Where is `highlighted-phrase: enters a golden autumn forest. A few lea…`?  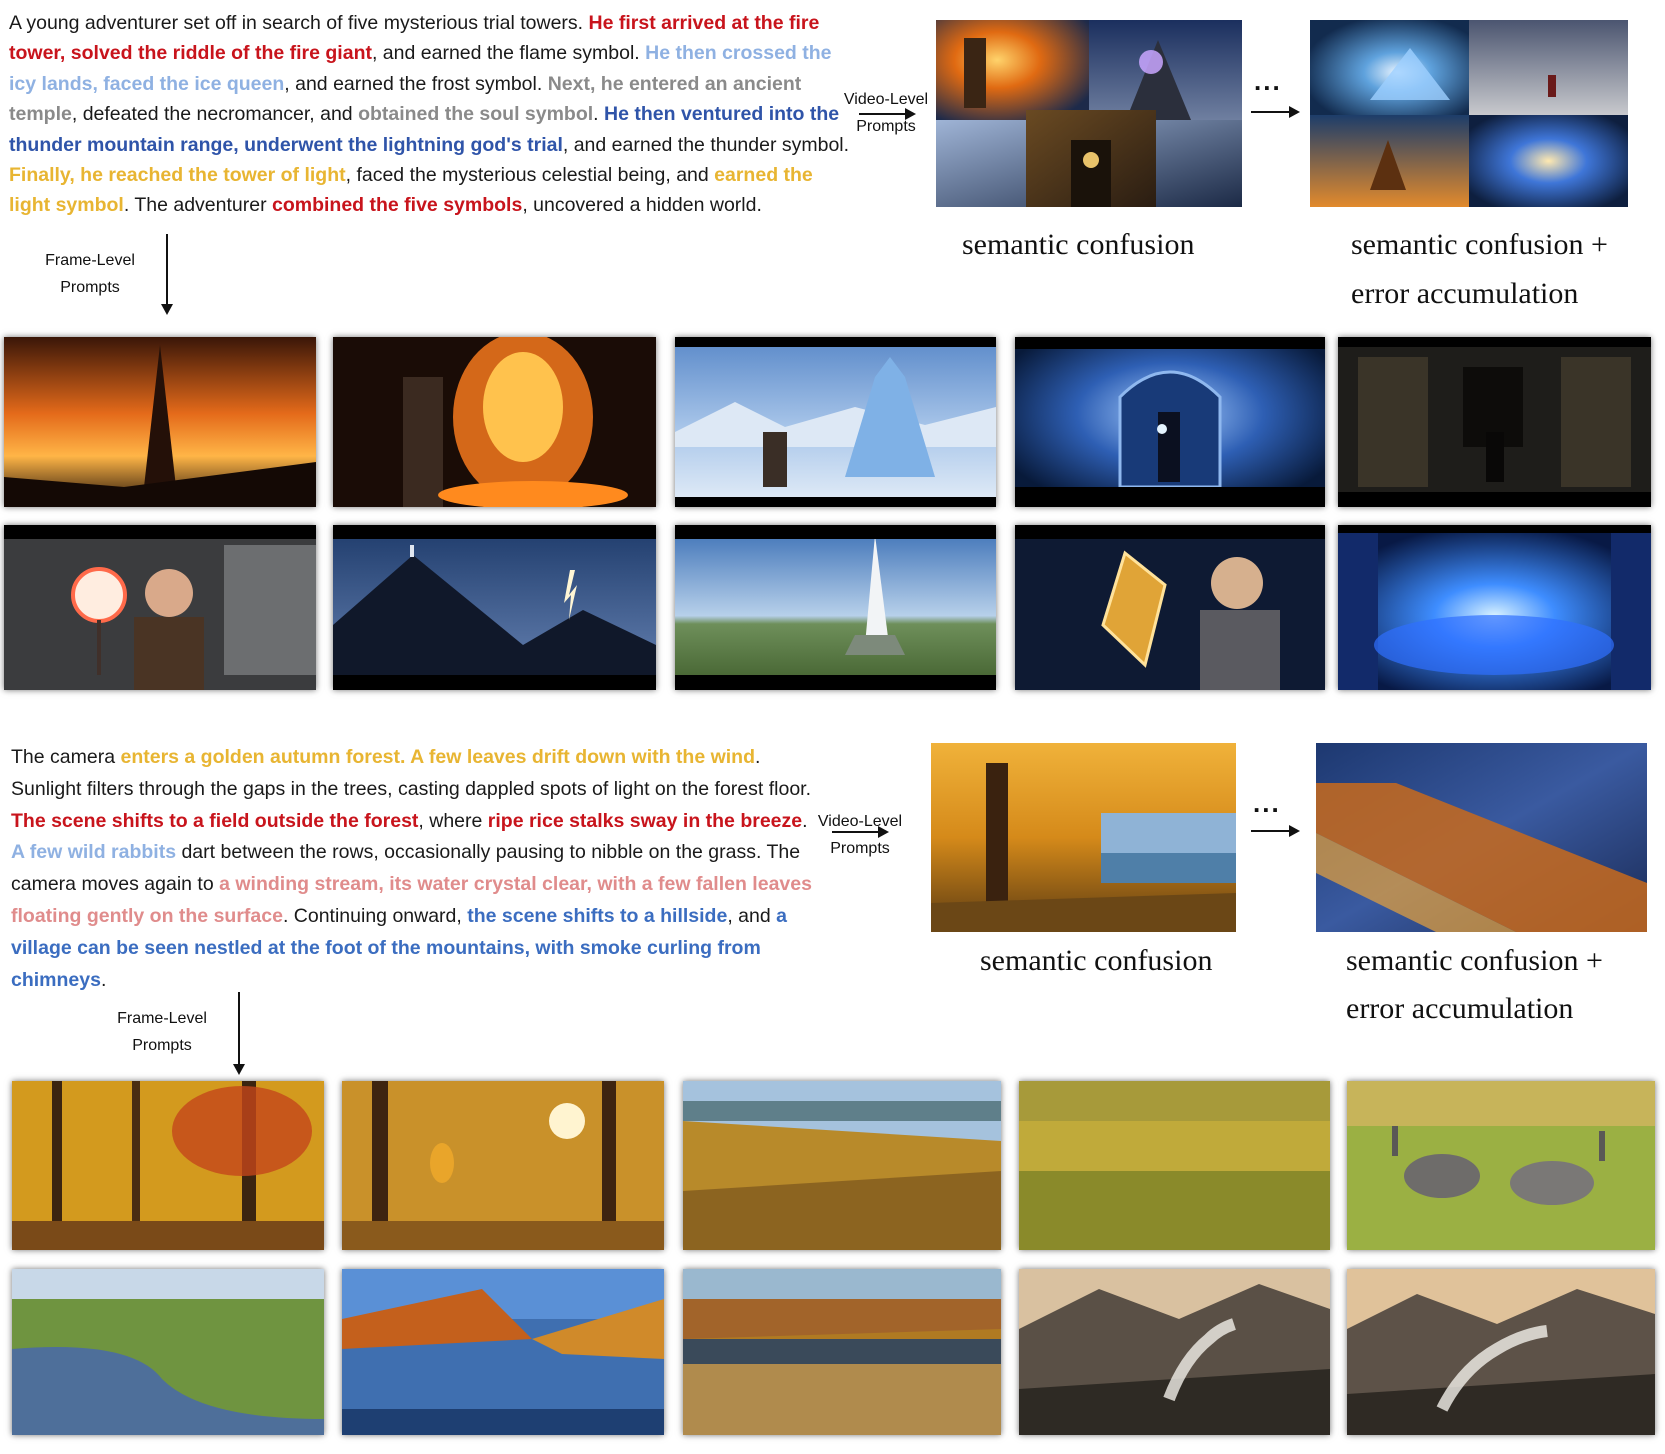
highlighted-phrase: enters a golden autumn forest. A few lea… is located at coordinates (438, 757).